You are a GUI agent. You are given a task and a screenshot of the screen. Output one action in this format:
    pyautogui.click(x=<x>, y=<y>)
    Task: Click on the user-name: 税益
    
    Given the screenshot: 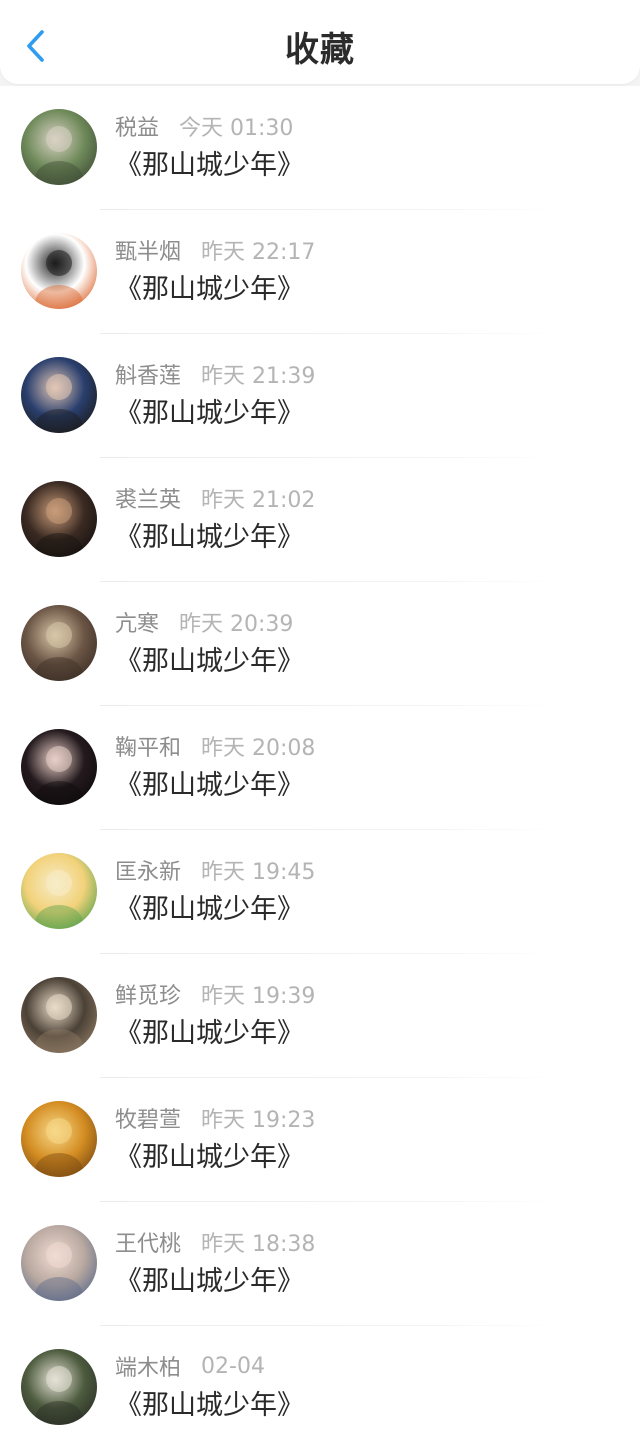 What is the action you would take?
    pyautogui.click(x=137, y=128)
    